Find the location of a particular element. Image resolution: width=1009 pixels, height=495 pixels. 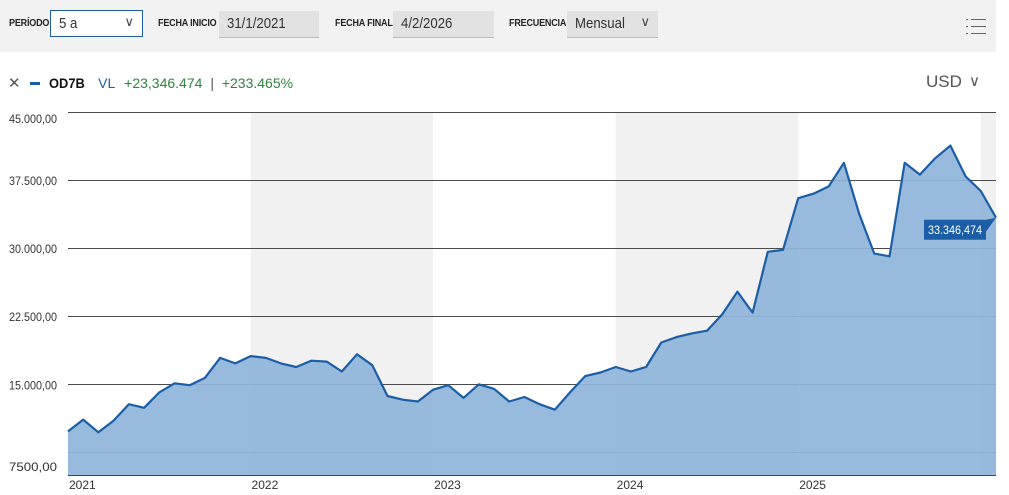

x-tick-label: 2022 is located at coordinates (265, 485).